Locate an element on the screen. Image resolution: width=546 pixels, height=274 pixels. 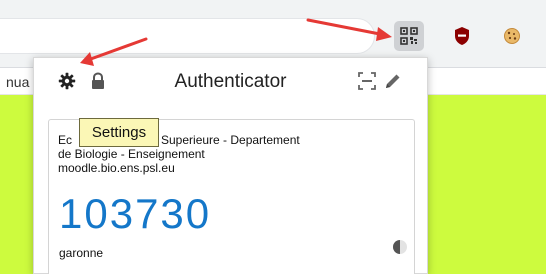
settings-tooltip: Settings is located at coordinates (119, 132).